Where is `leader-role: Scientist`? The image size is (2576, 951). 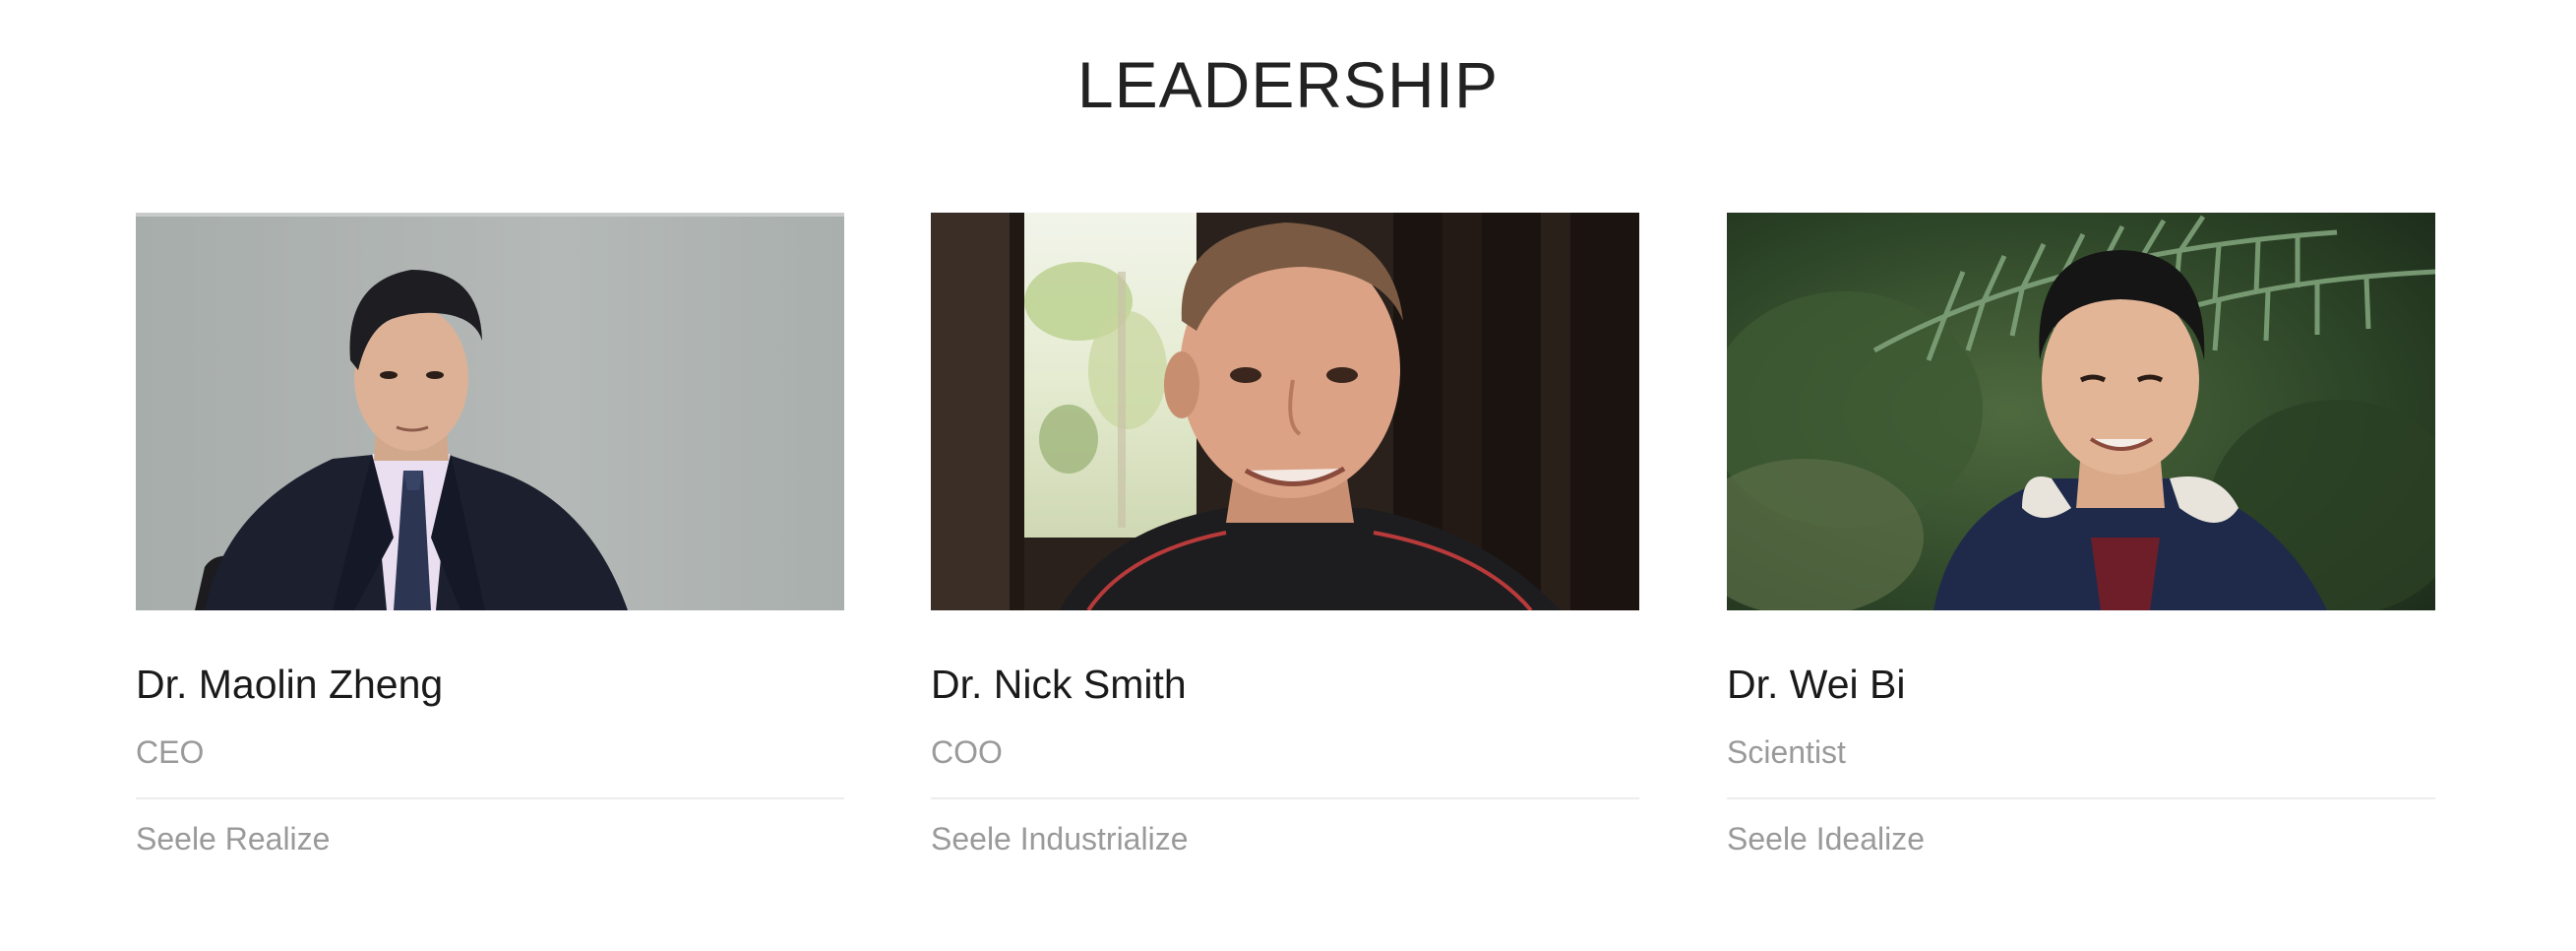 leader-role: Scientist is located at coordinates (1786, 752).